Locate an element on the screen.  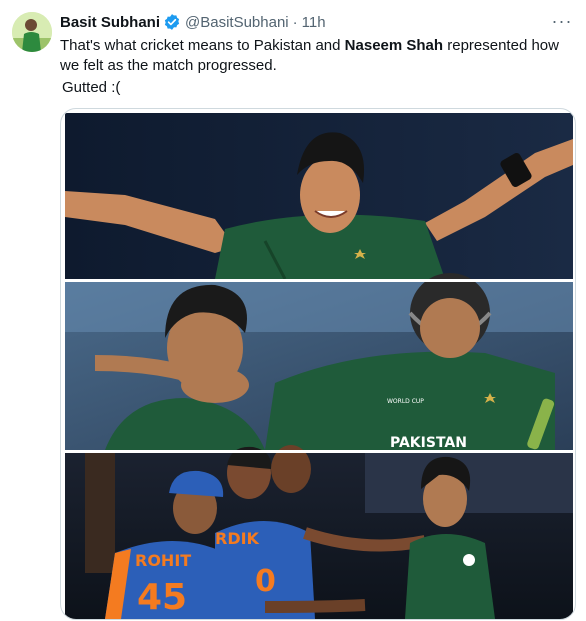
tweet-text-line3: Gutted :( is located at coordinates (91, 87).